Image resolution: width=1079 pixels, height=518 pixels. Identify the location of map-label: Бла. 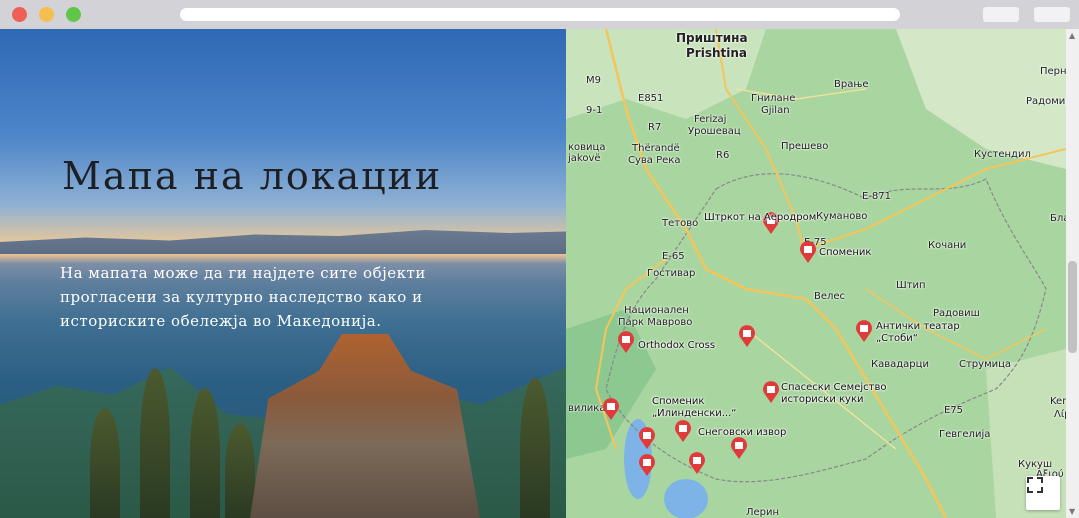
(1058, 218).